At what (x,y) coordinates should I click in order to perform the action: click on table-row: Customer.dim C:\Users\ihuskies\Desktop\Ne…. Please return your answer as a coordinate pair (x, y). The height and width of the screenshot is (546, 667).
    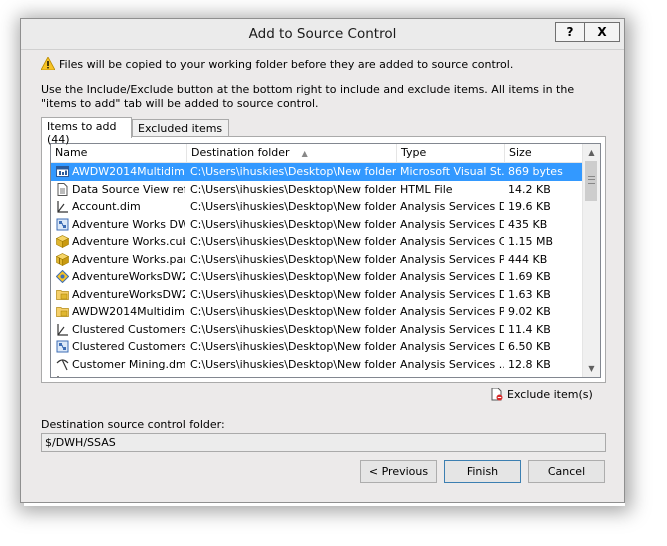
    Looking at the image, I should click on (317, 375).